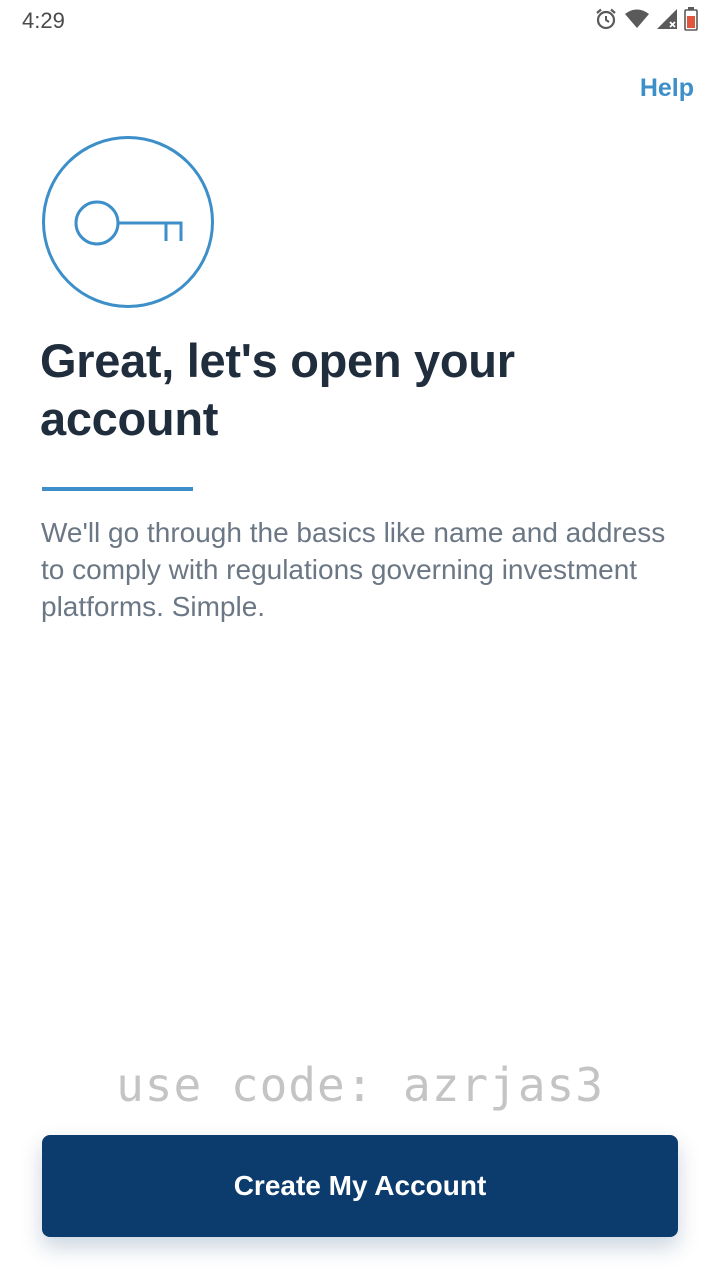  I want to click on status-time: 4:29, so click(43, 20).